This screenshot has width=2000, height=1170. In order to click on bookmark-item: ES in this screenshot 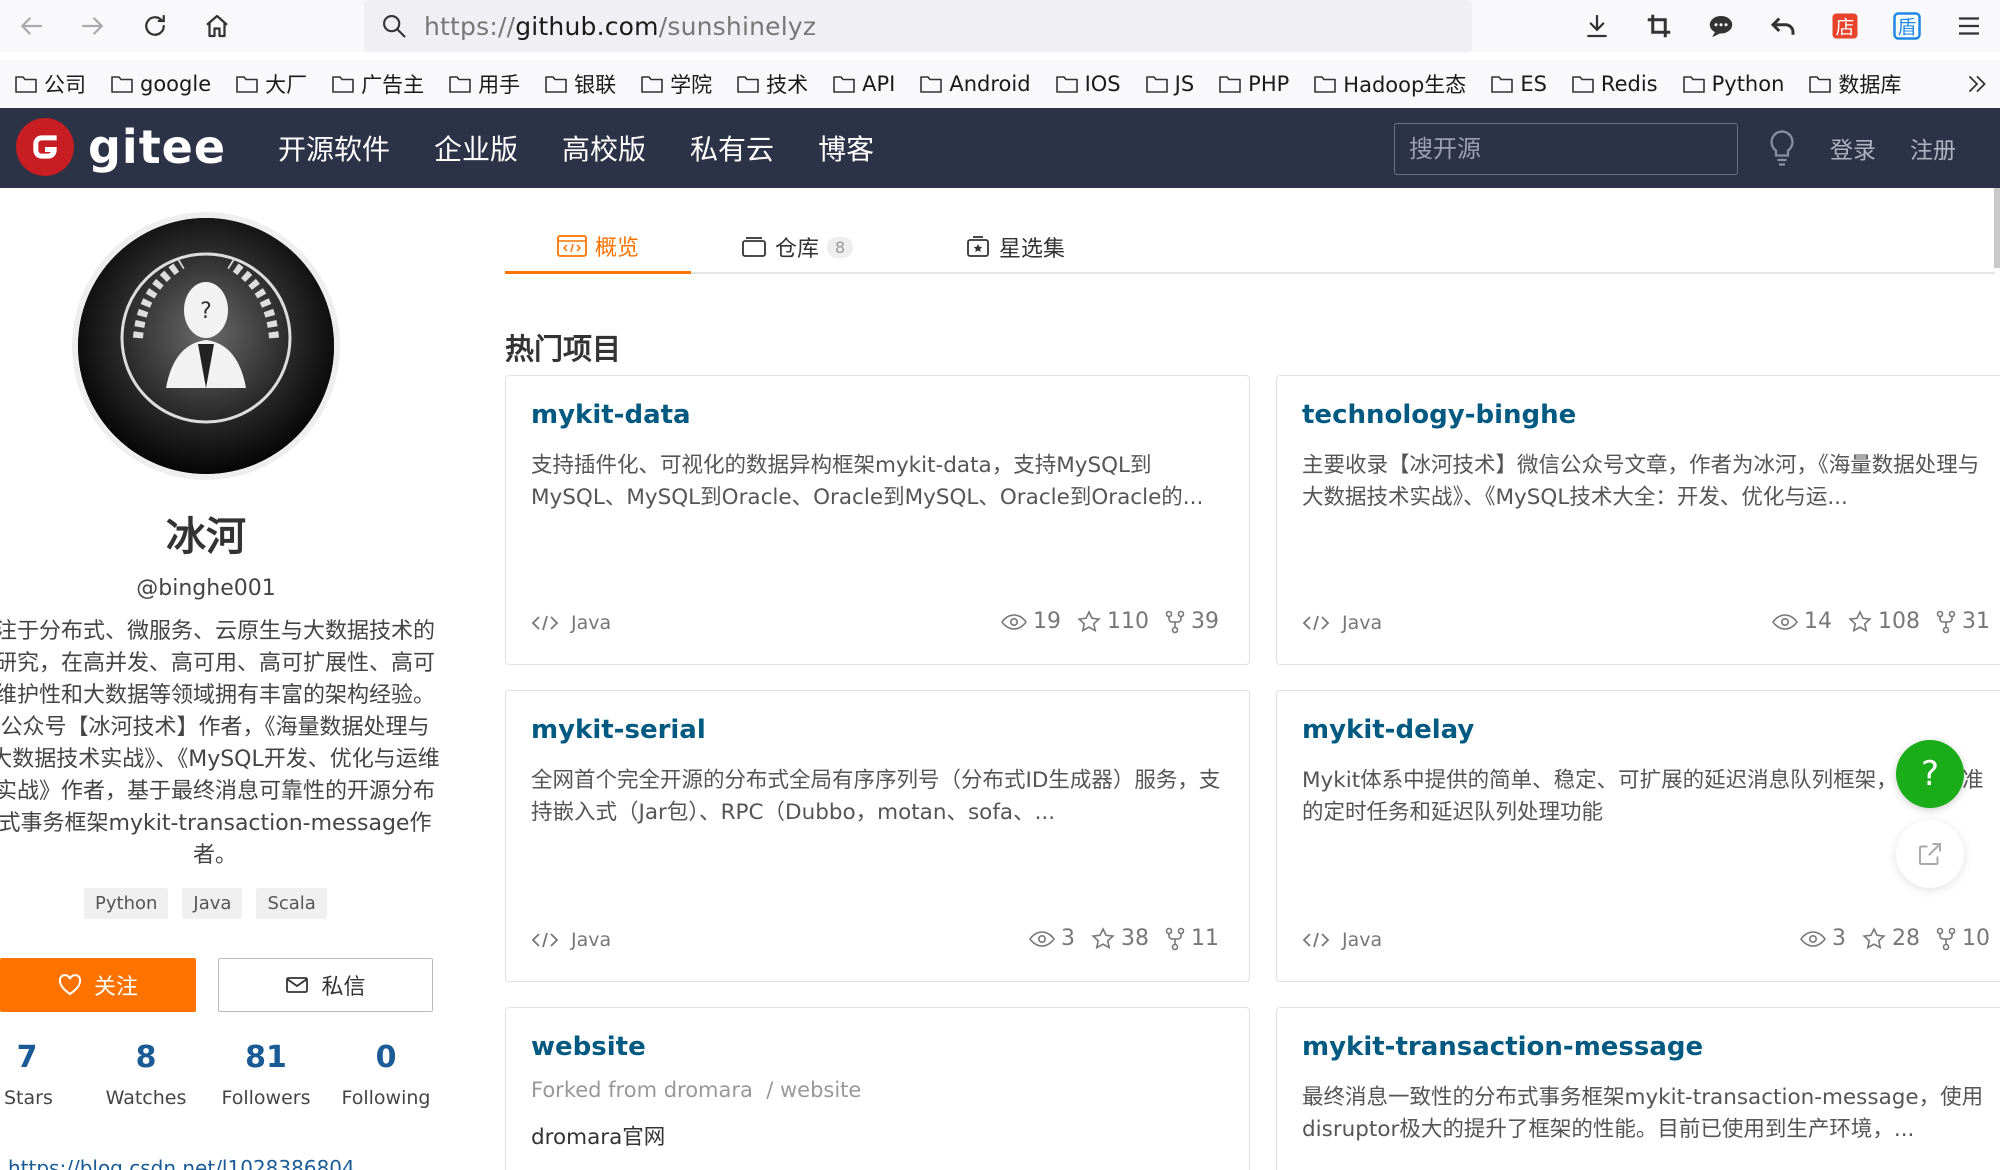, I will do `click(1518, 84)`.